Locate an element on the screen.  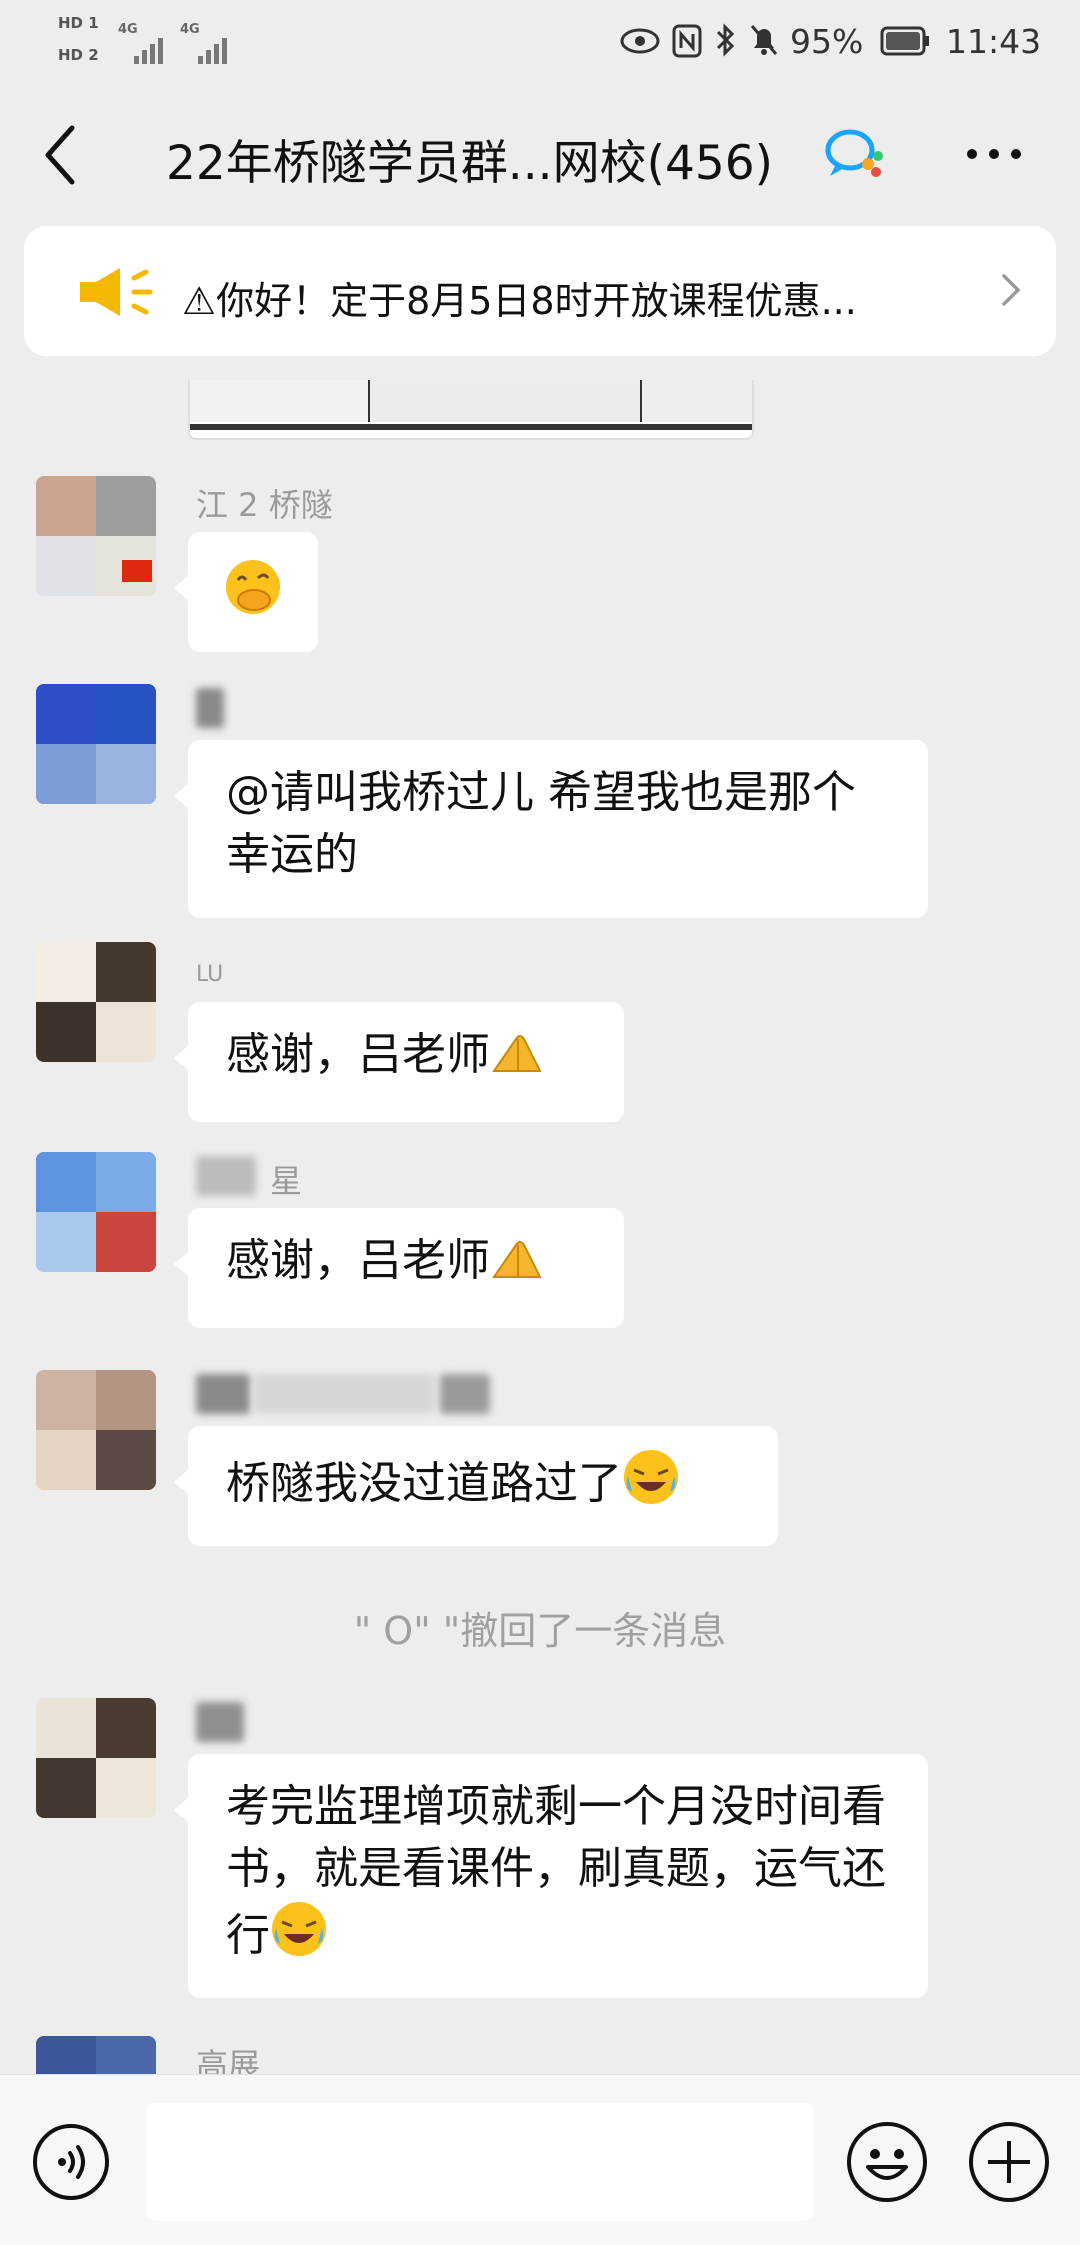
sender-name: 高展 is located at coordinates (228, 2060).